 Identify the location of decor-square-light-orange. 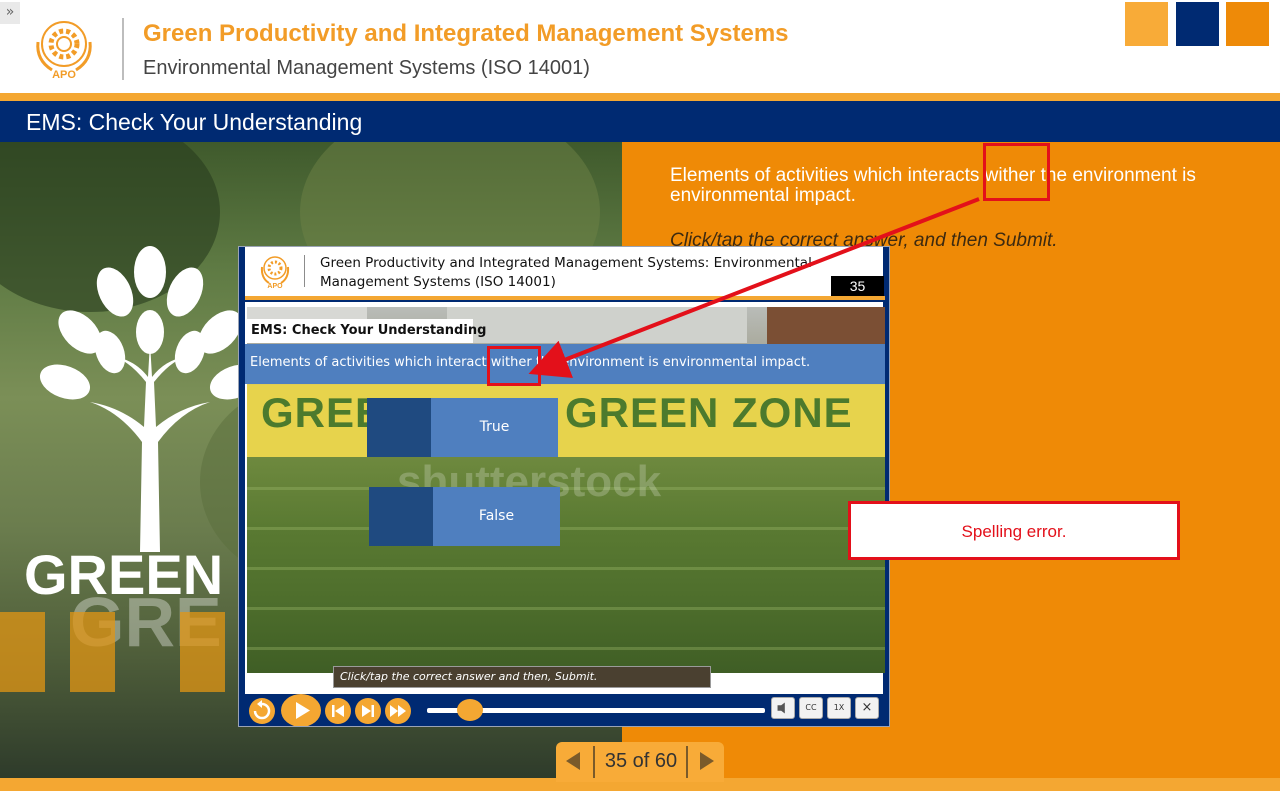
(1146, 24).